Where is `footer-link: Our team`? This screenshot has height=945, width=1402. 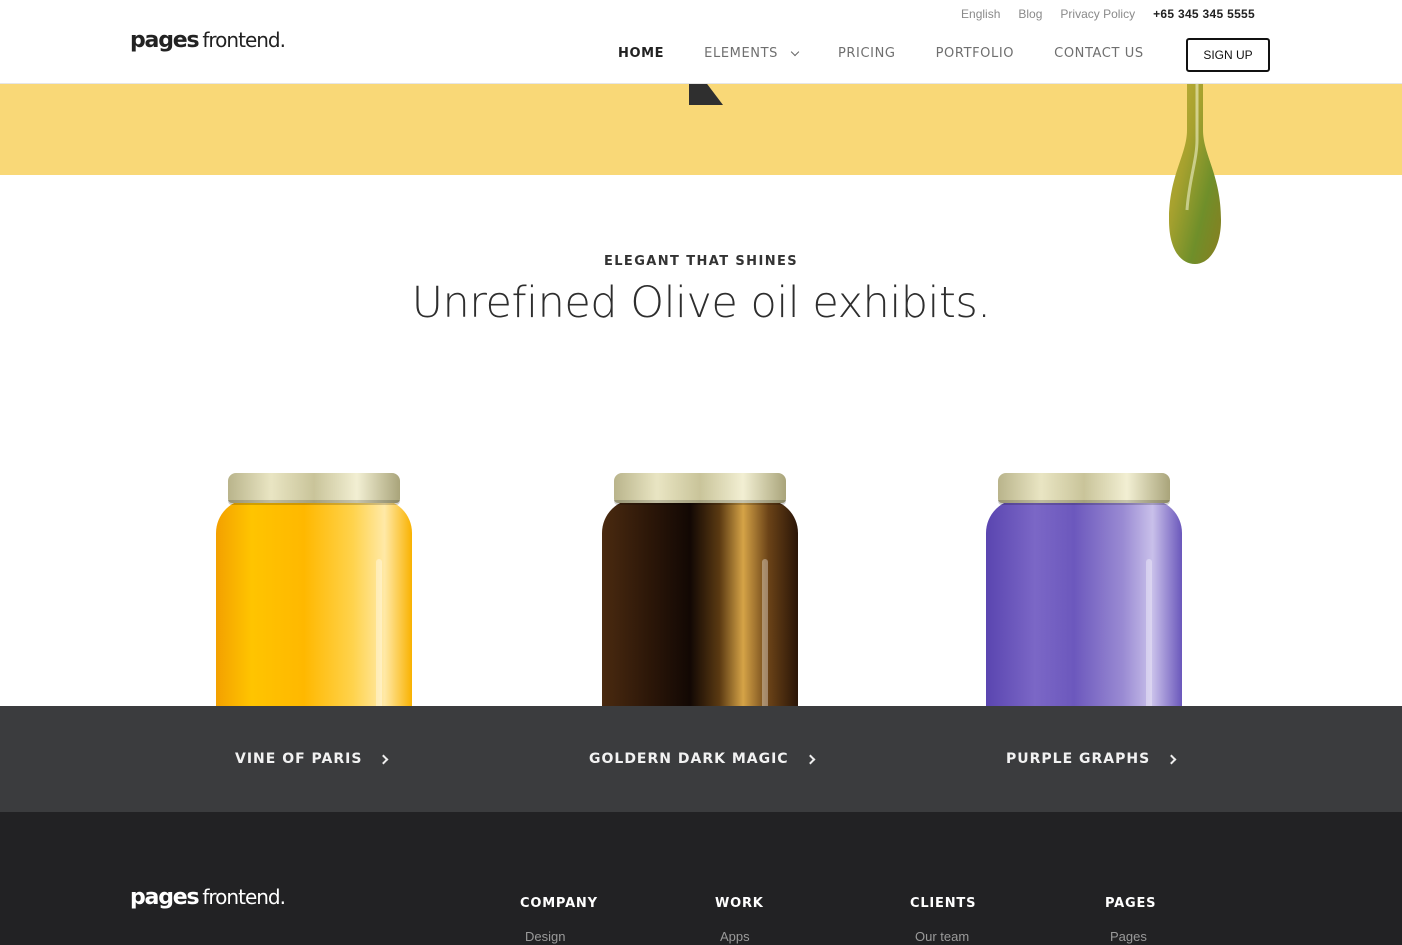 footer-link: Our team is located at coordinates (945, 936).